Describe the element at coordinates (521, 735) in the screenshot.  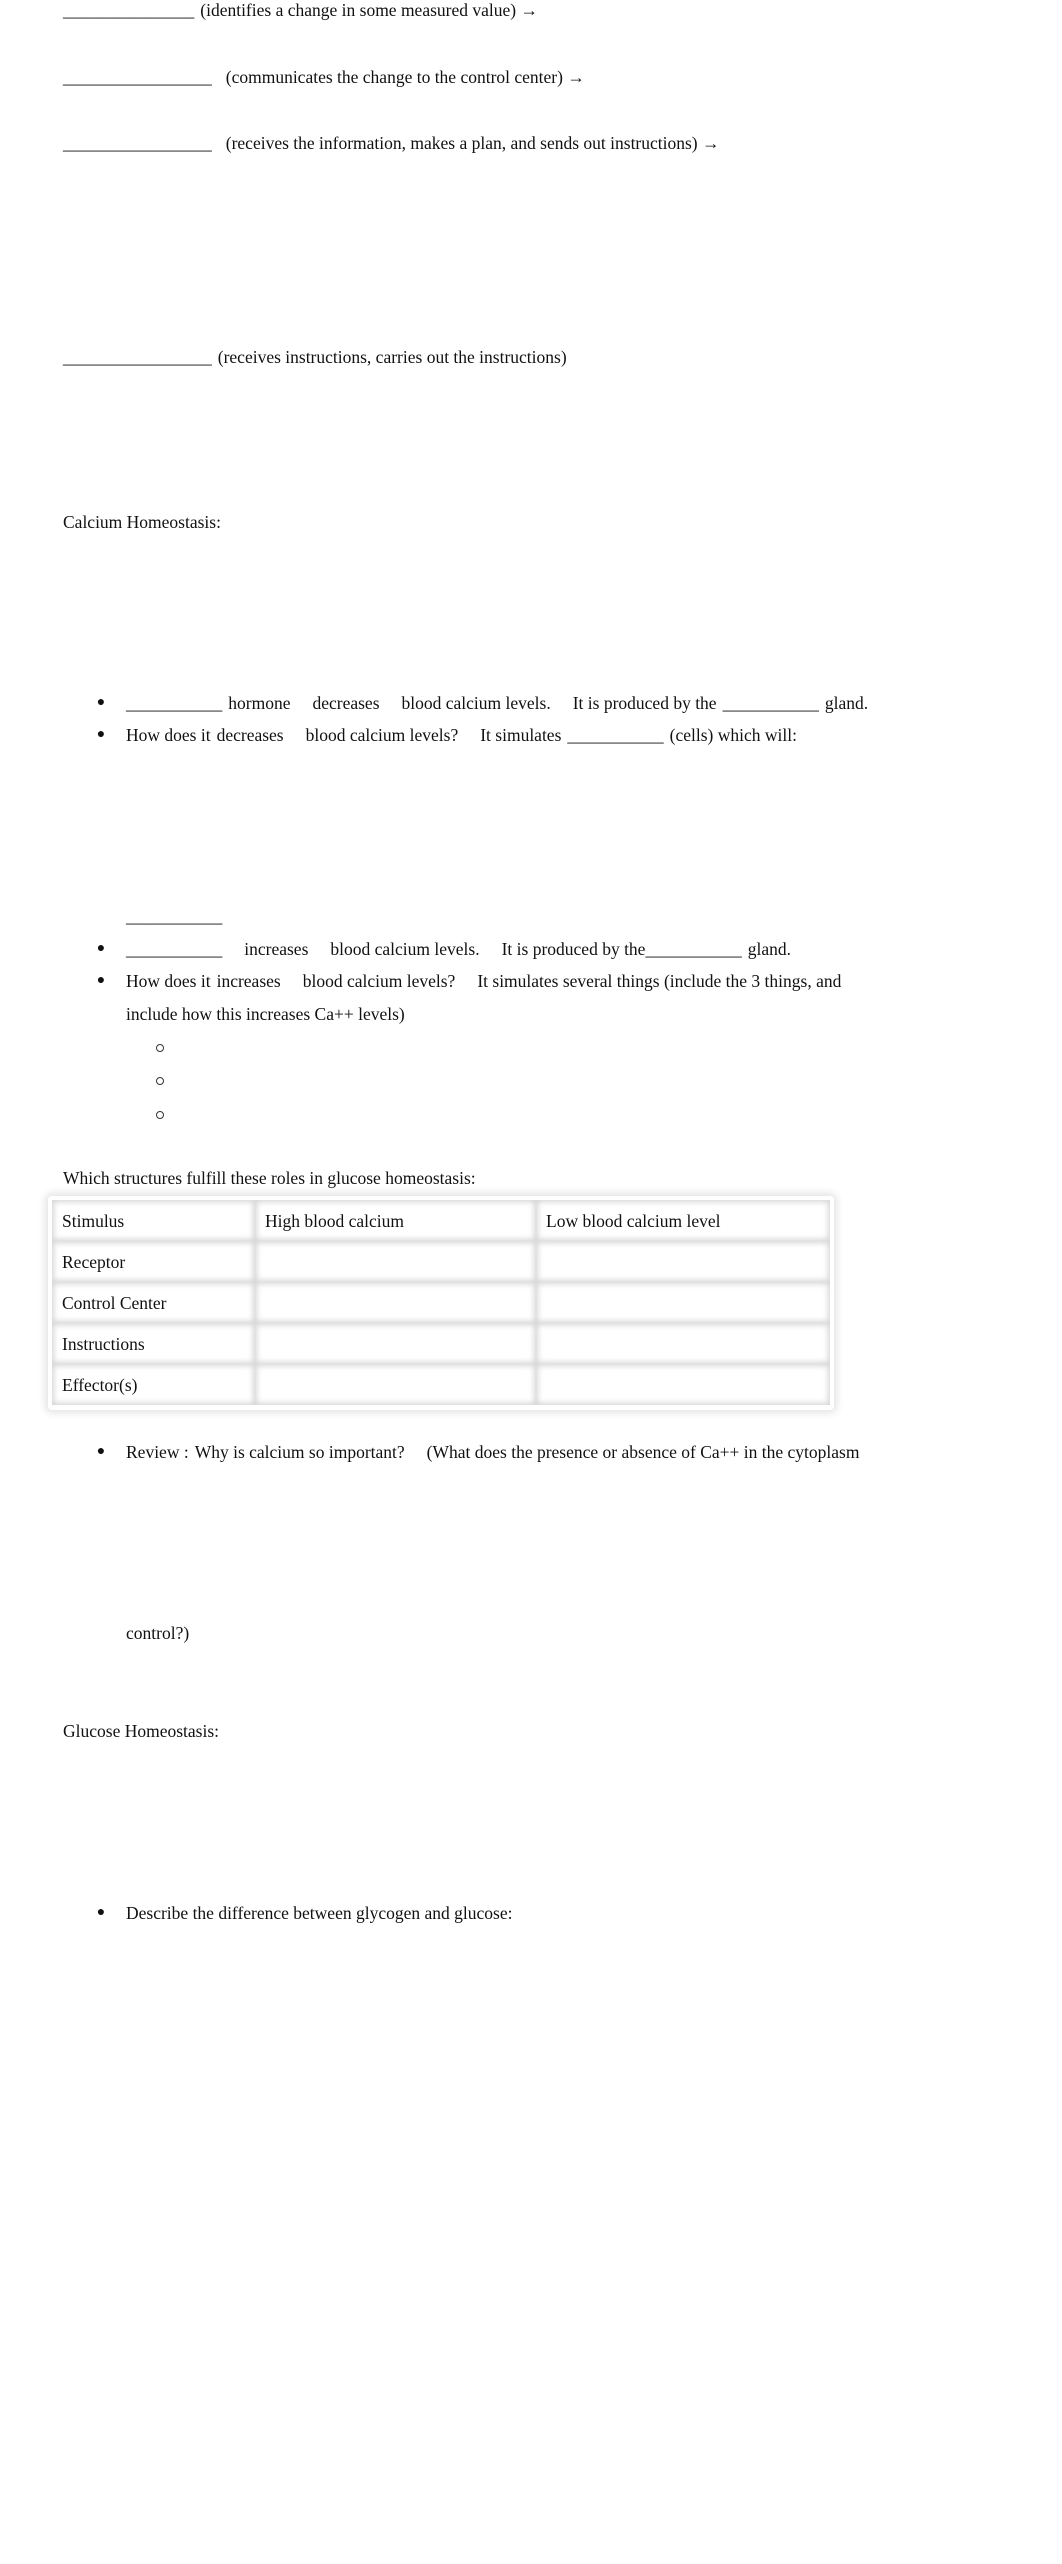
I see `text-part: It simulates` at that location.